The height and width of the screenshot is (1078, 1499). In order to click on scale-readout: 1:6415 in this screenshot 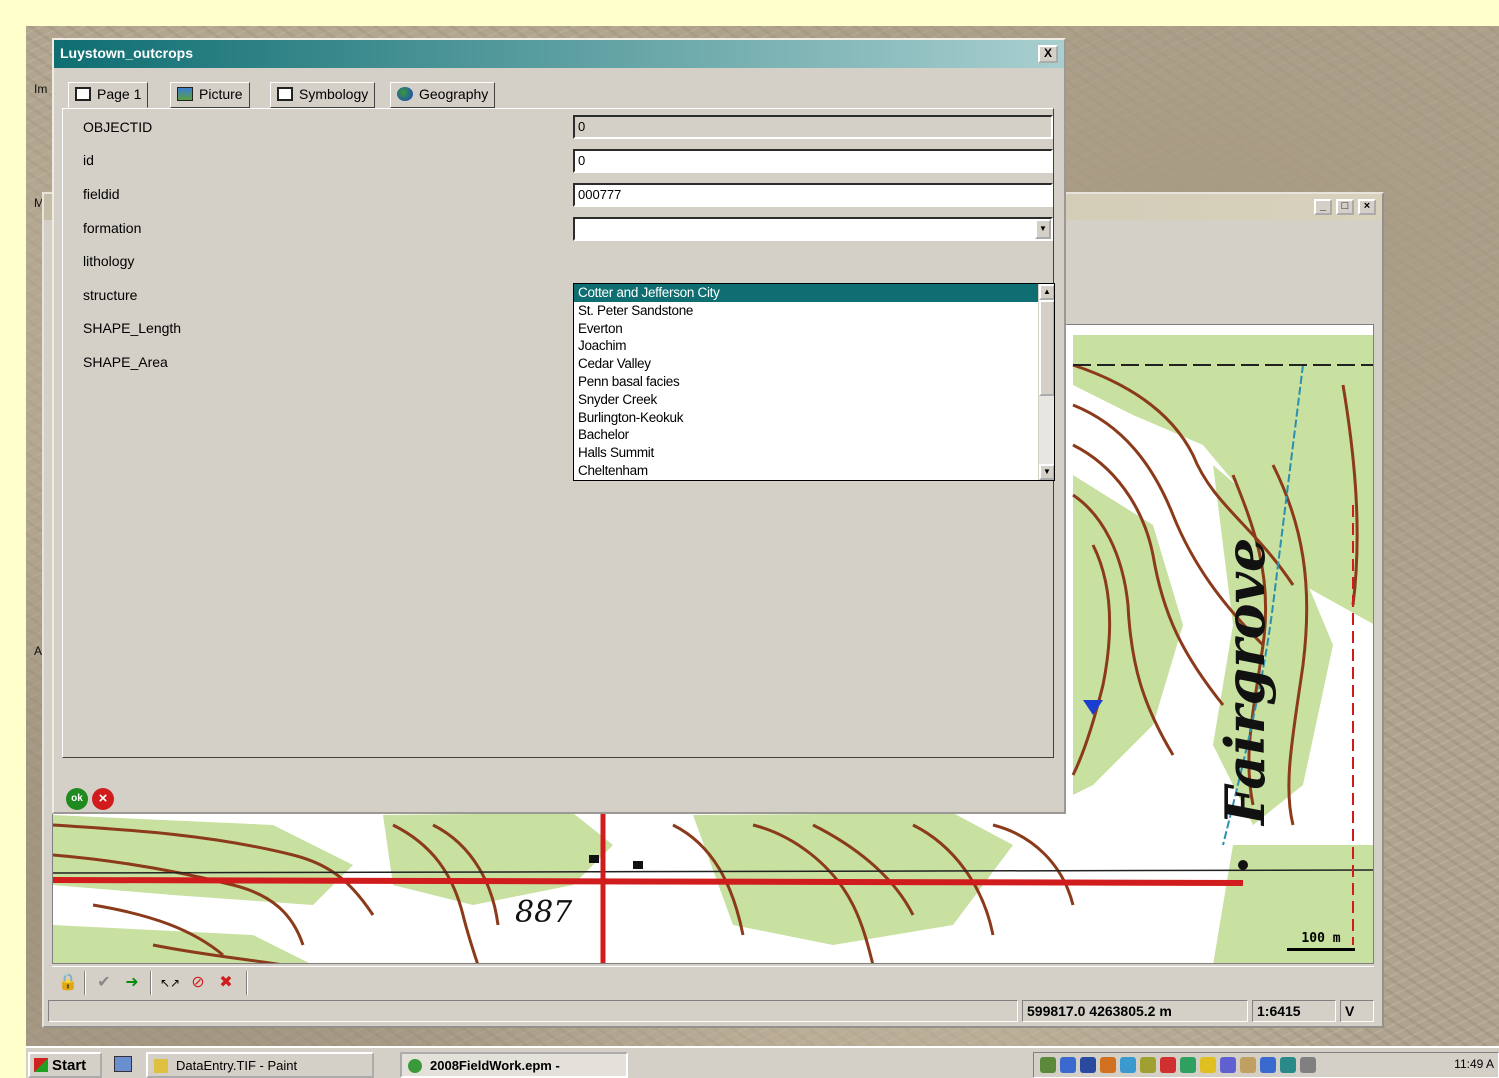, I will do `click(1294, 1011)`.